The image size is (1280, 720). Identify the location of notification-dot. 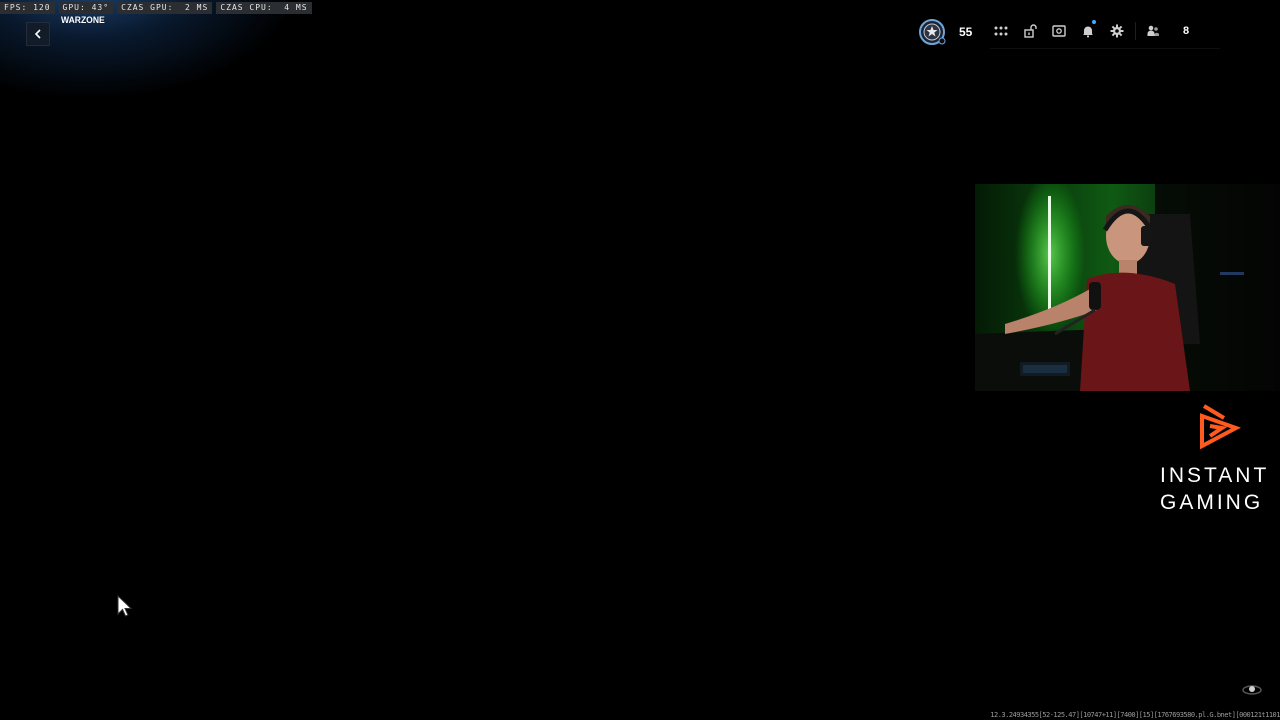
(1094, 22).